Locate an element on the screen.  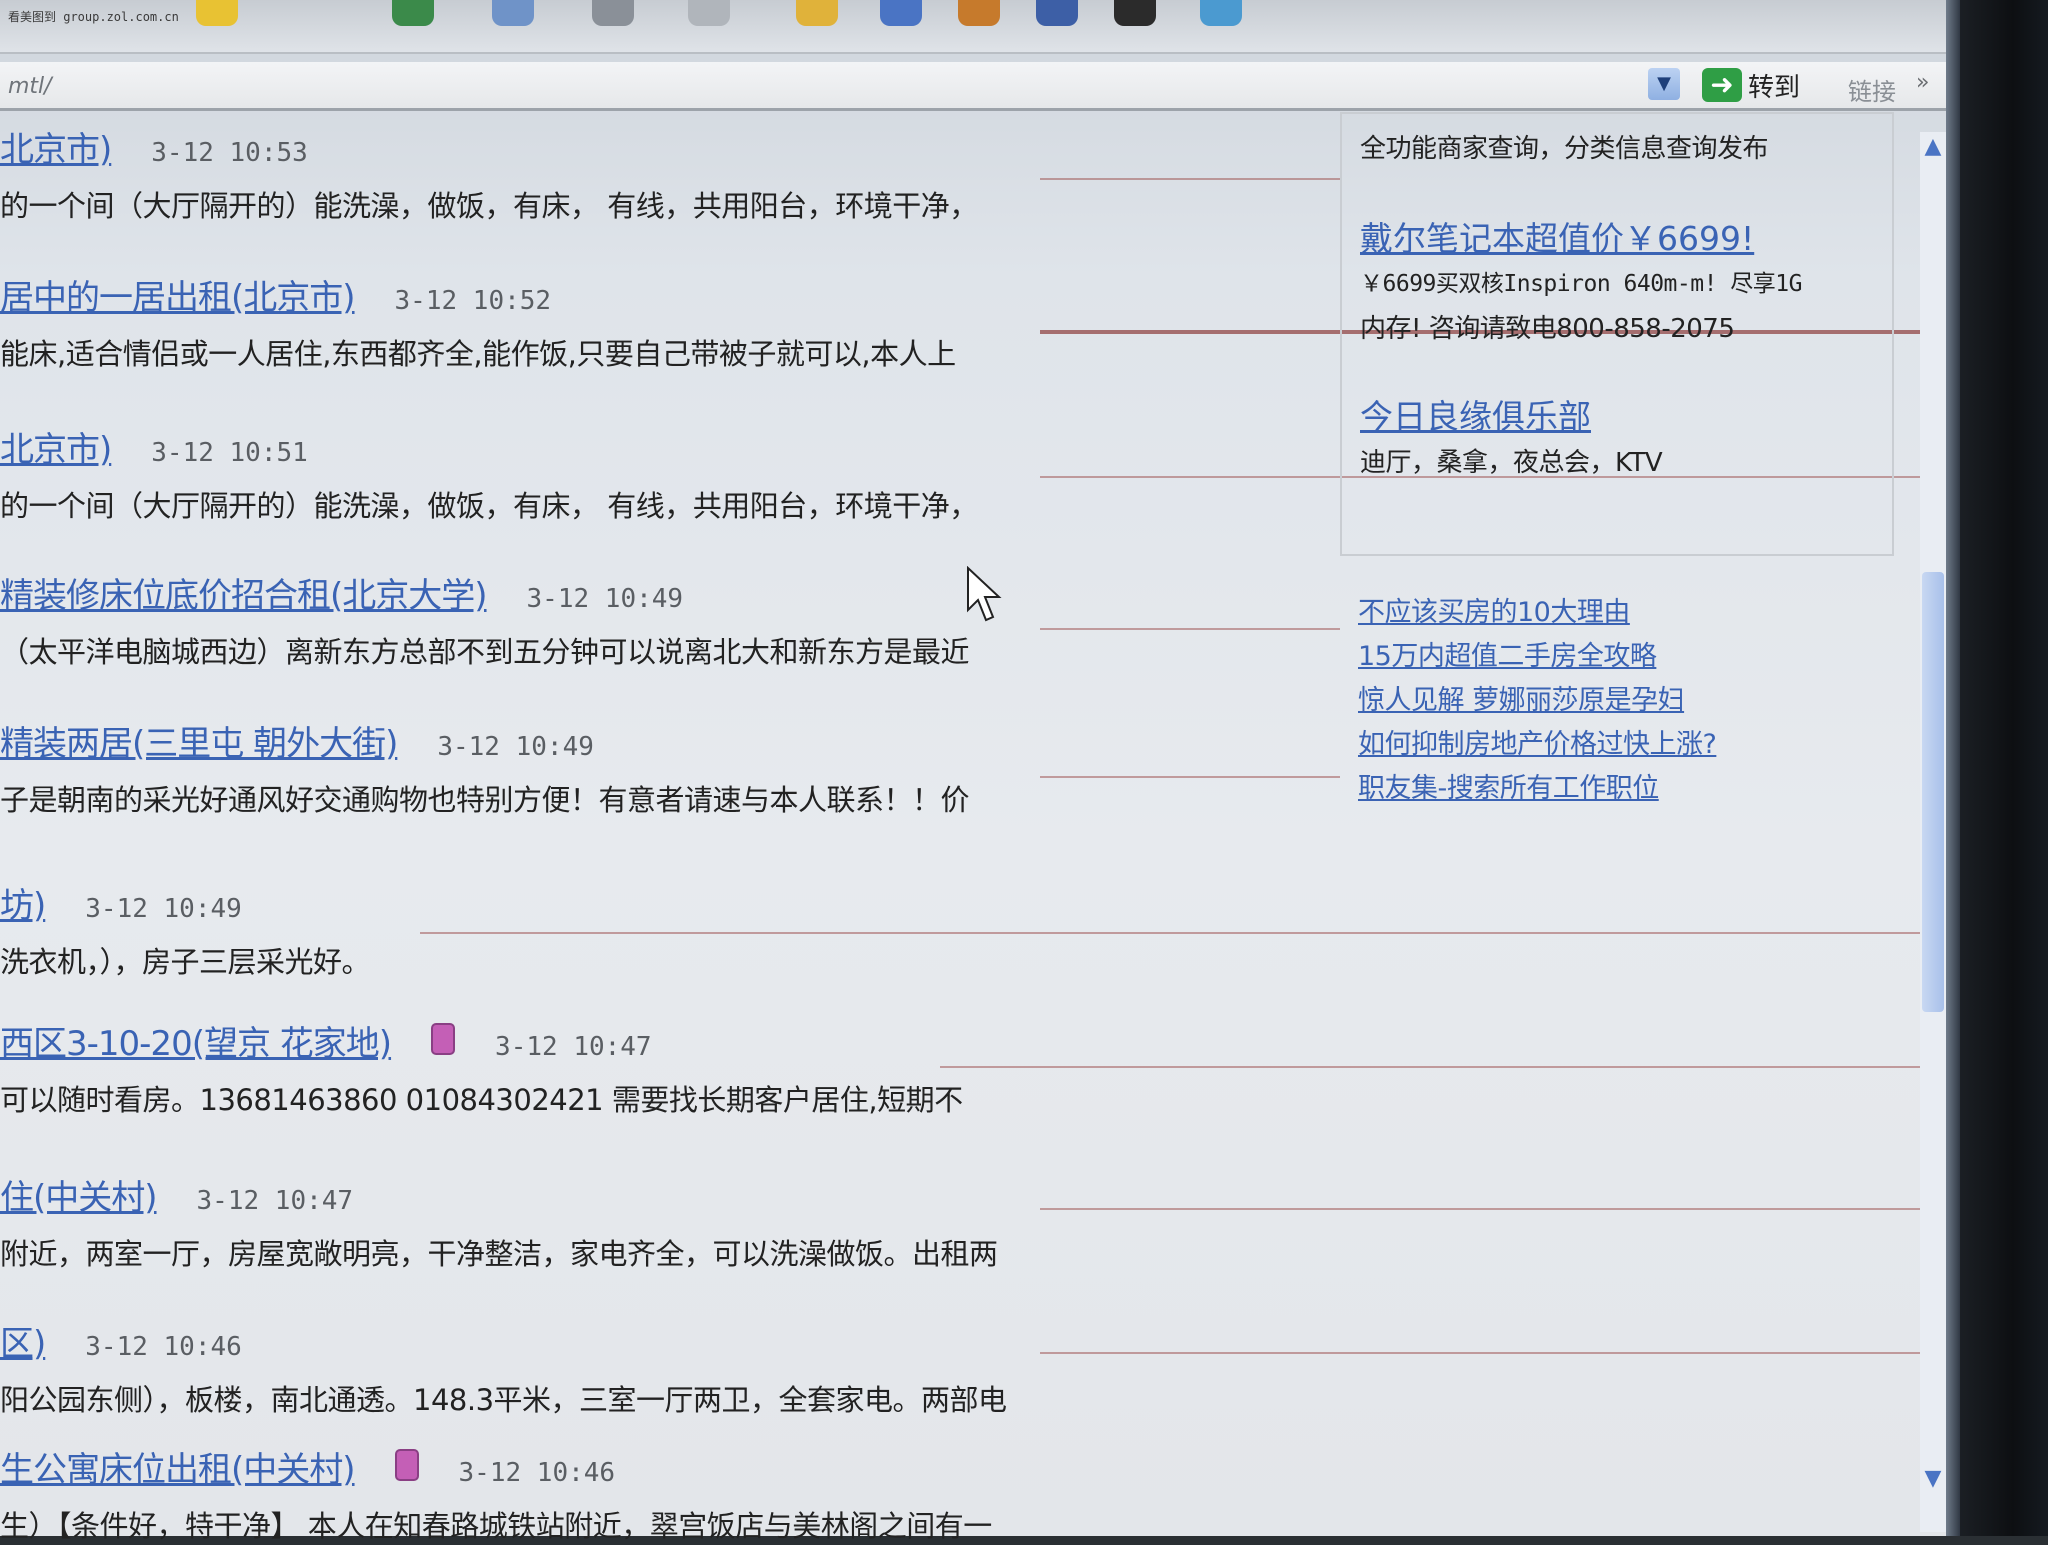
watermark: 看美图到 group.zol.com.cn is located at coordinates (93, 17).